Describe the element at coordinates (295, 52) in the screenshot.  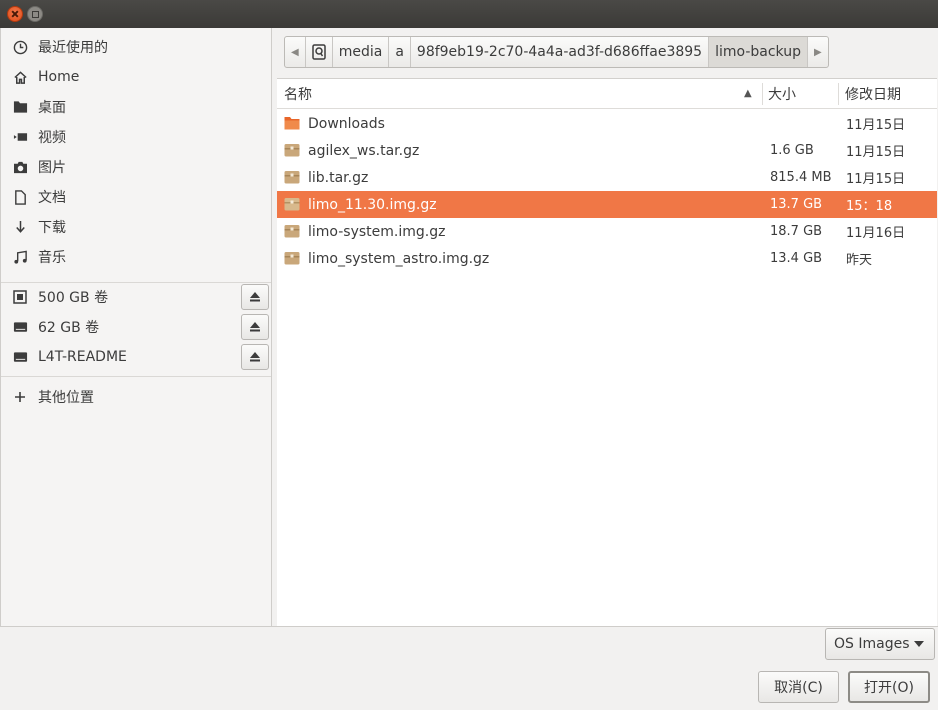
I see `path-scroll-left-button: ◀` at that location.